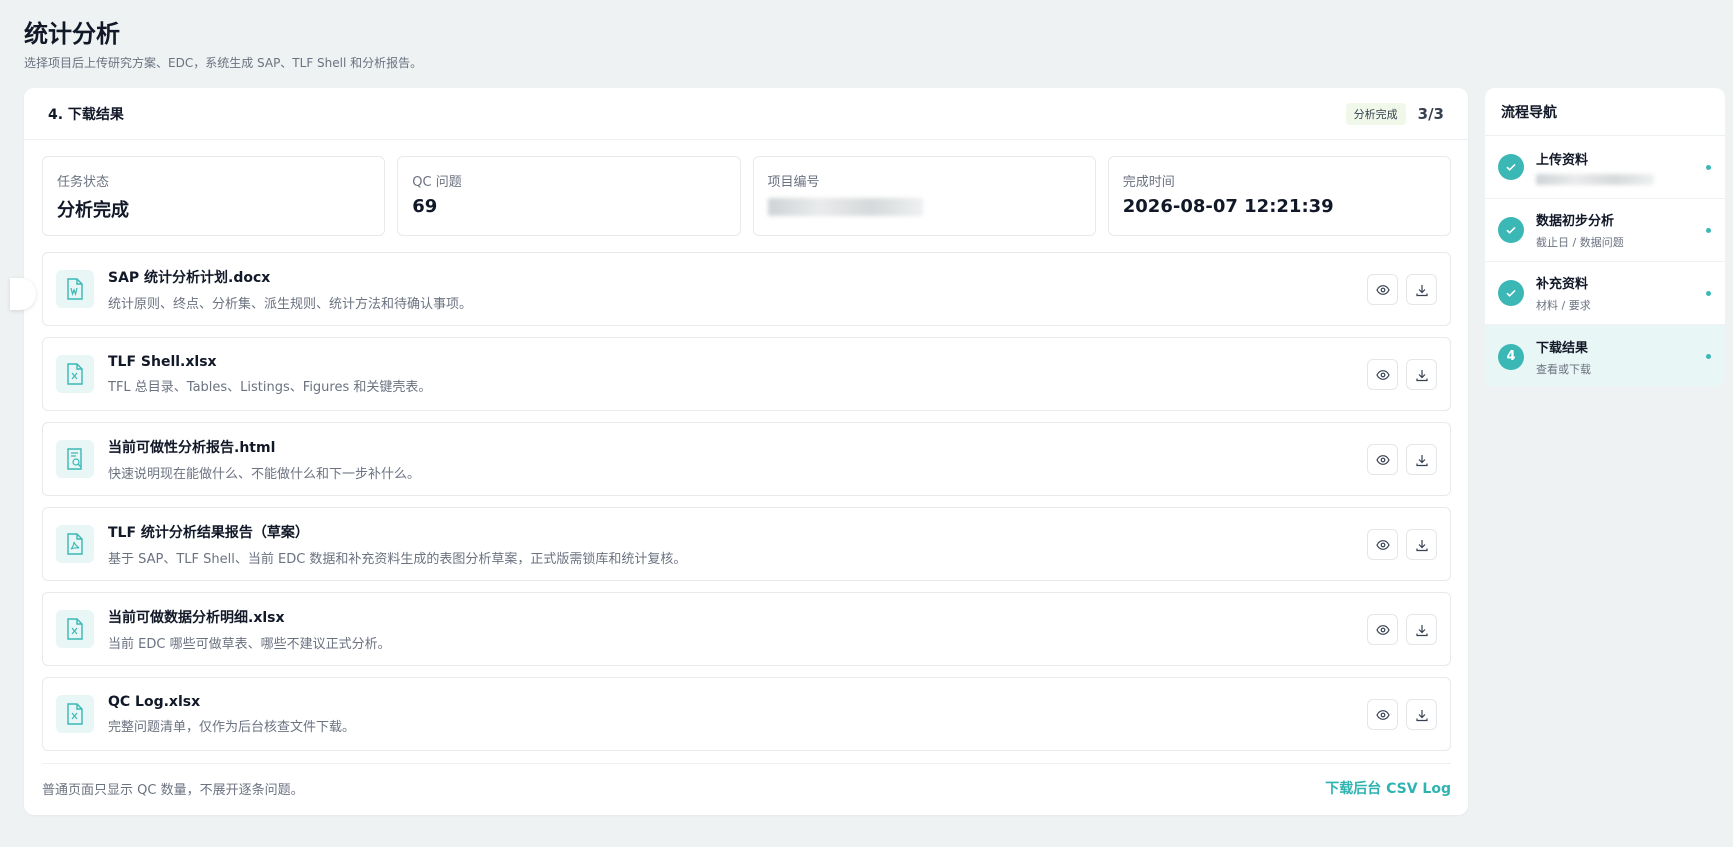 This screenshot has width=1733, height=847. Describe the element at coordinates (1605, 112) in the screenshot. I see `nav-title: 流程导航` at that location.